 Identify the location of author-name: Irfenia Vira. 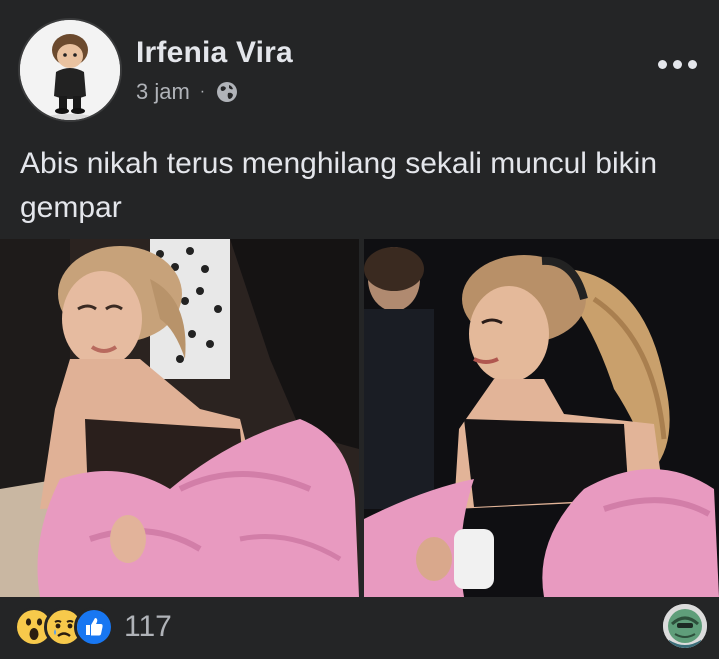
(214, 53).